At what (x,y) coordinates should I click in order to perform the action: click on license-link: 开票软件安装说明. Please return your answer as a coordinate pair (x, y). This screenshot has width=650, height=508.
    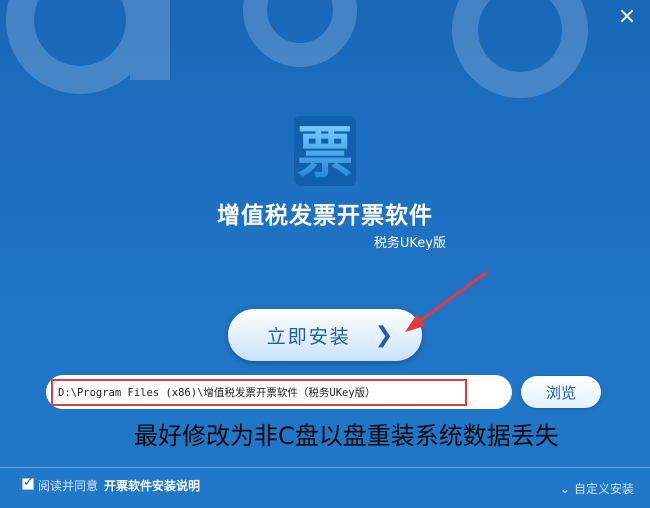
    Looking at the image, I should click on (152, 485).